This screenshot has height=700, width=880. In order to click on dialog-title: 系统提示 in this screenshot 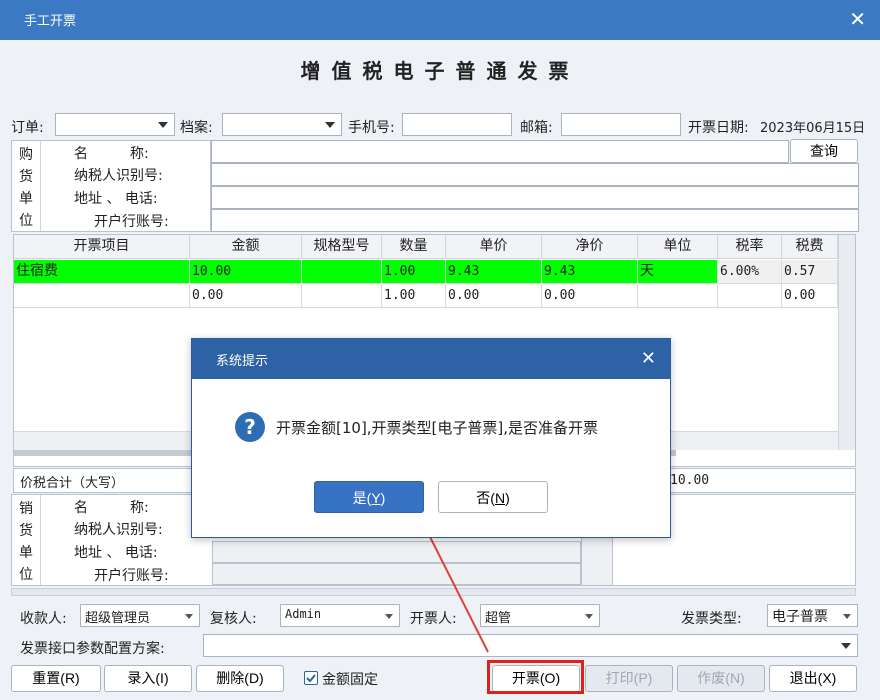, I will do `click(242, 361)`.